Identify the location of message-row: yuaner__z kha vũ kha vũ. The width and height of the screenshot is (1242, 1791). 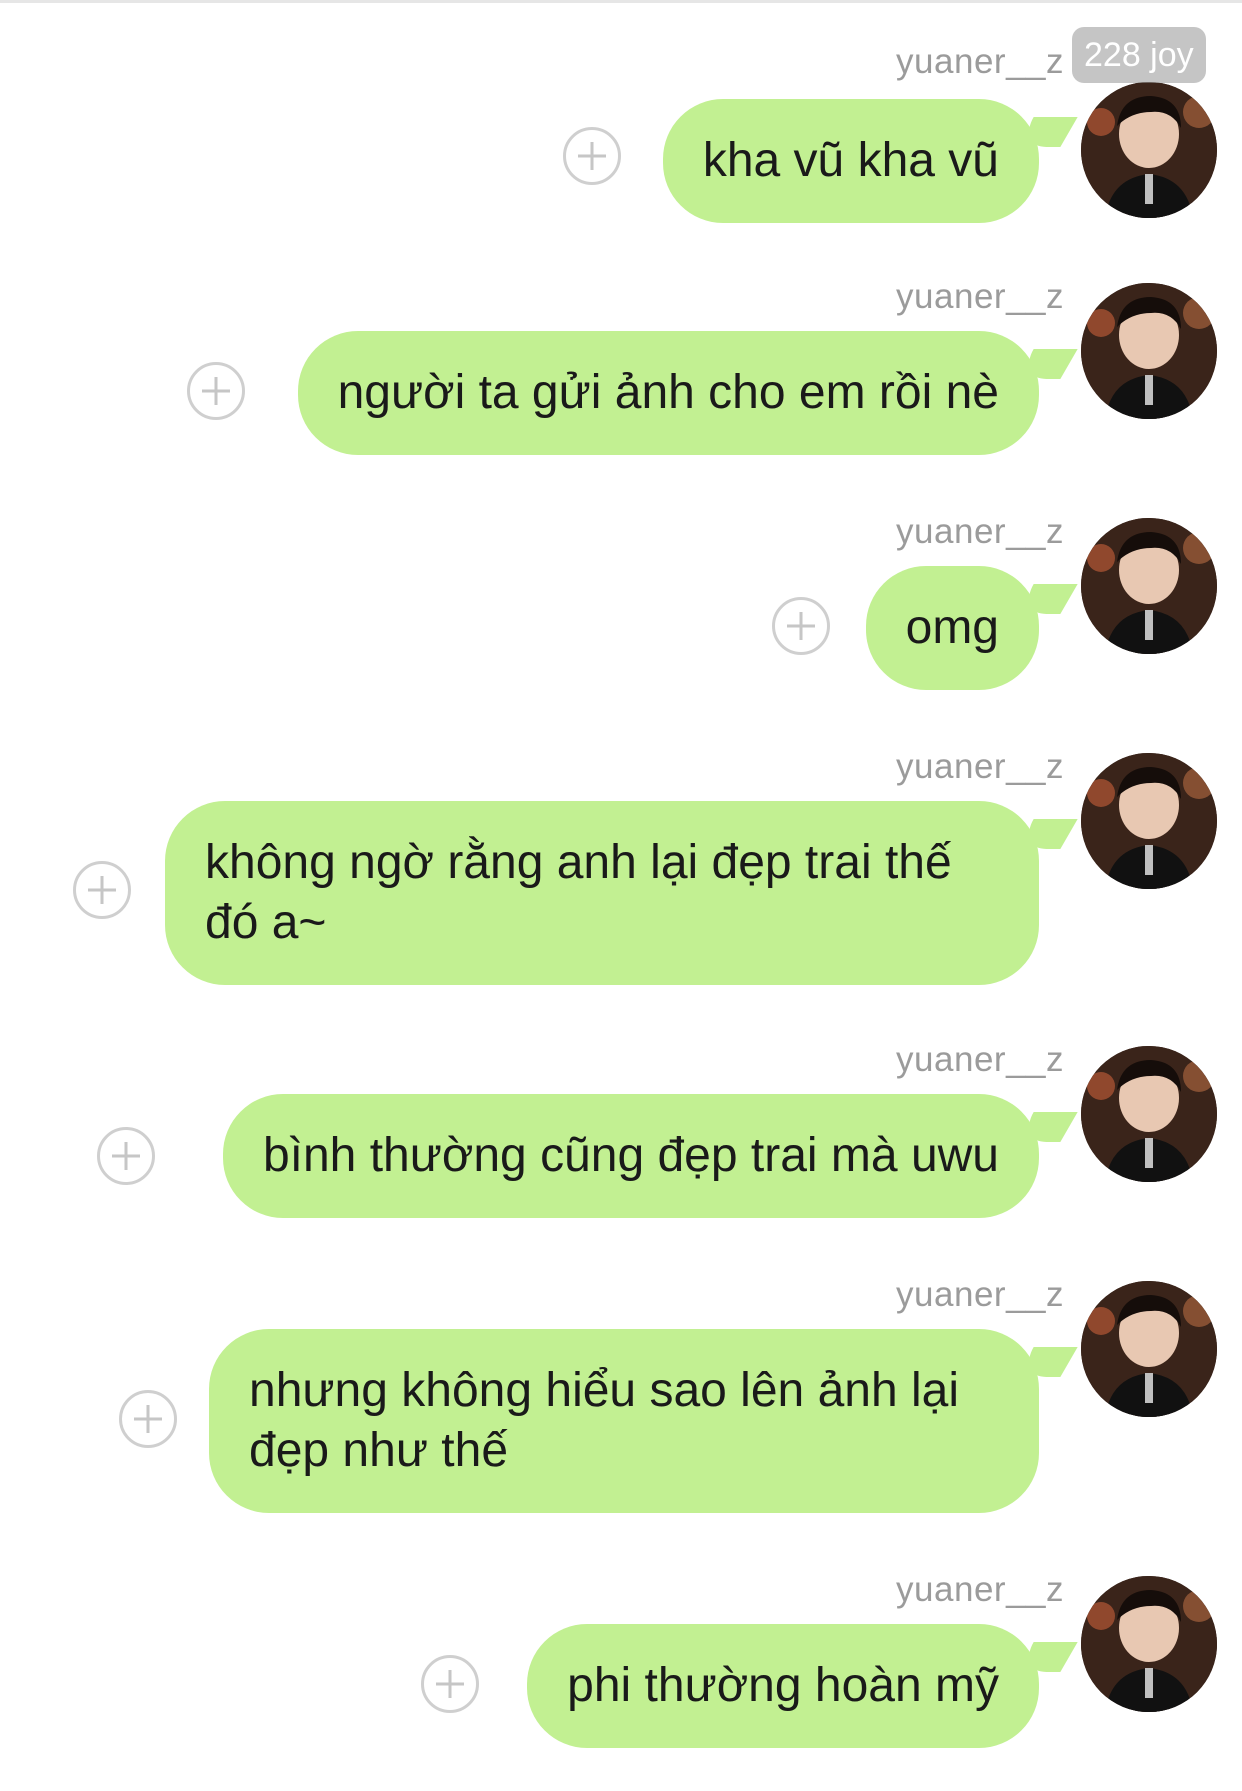
(621, 132).